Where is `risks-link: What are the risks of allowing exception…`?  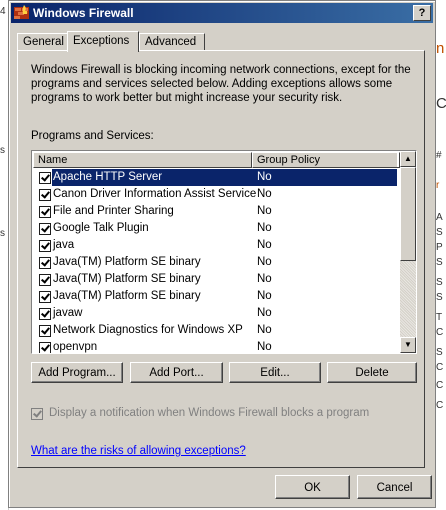 risks-link: What are the risks of allowing exception… is located at coordinates (138, 451).